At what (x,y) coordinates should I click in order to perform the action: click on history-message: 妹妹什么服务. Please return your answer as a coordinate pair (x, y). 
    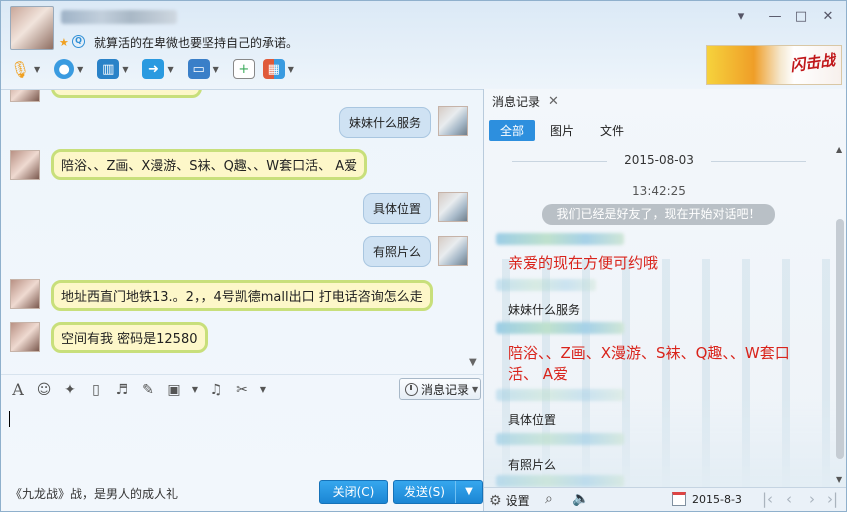
    Looking at the image, I should click on (544, 310).